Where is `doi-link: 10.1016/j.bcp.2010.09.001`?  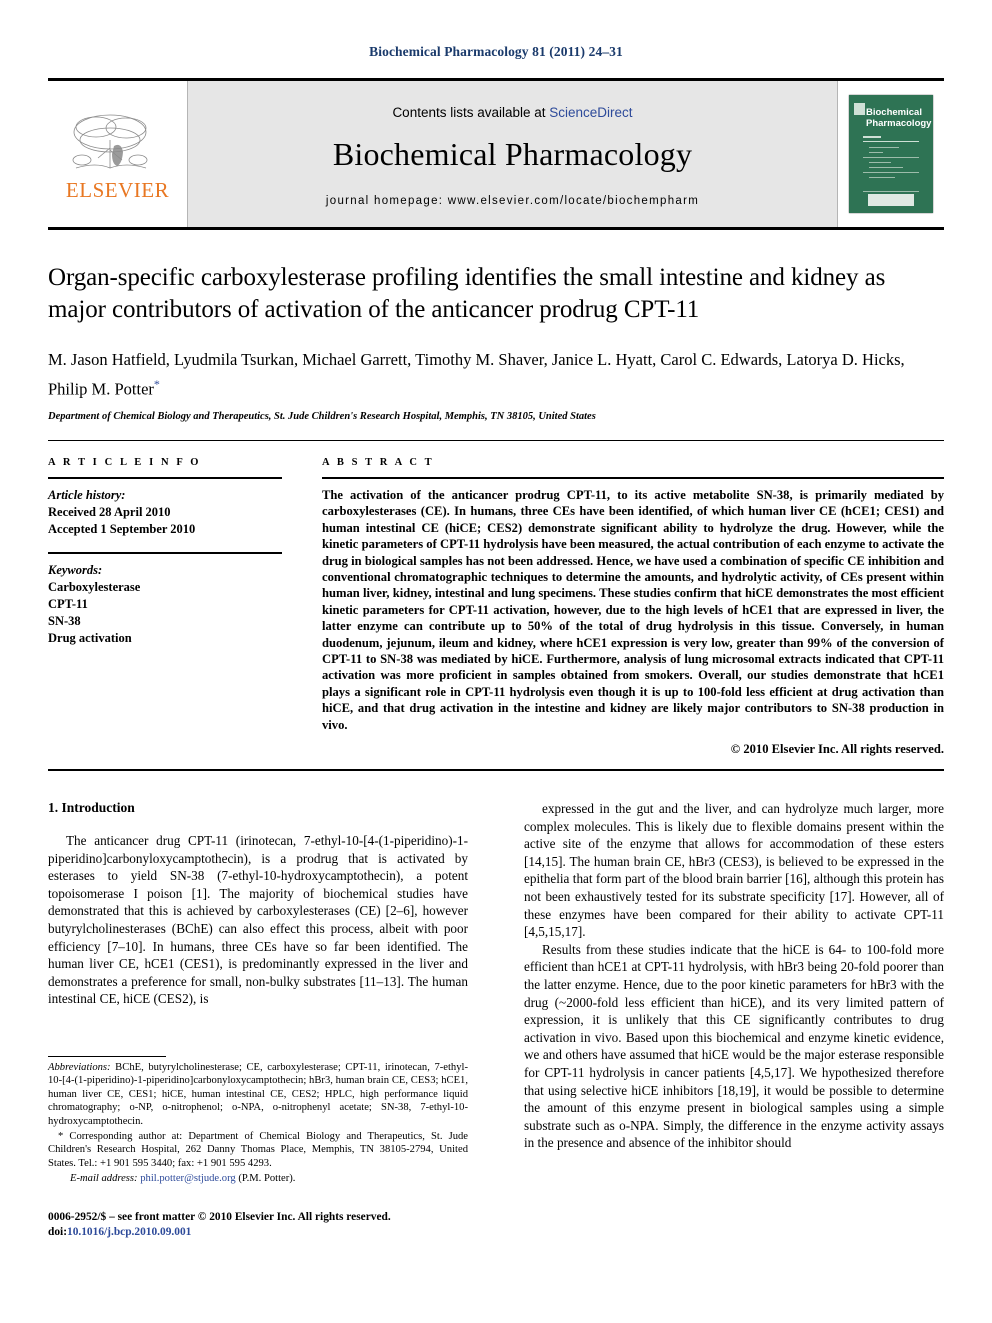 doi-link: 10.1016/j.bcp.2010.09.001 is located at coordinates (129, 1232).